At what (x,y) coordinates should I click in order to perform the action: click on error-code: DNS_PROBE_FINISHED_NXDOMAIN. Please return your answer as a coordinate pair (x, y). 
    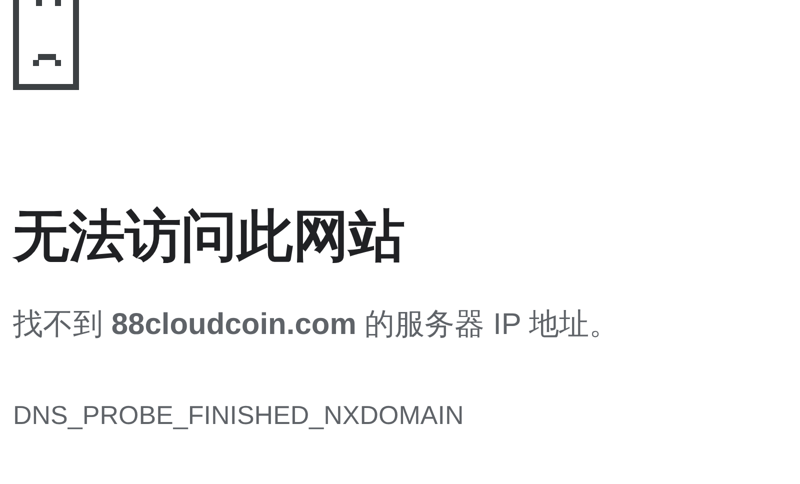
    Looking at the image, I should click on (239, 415).